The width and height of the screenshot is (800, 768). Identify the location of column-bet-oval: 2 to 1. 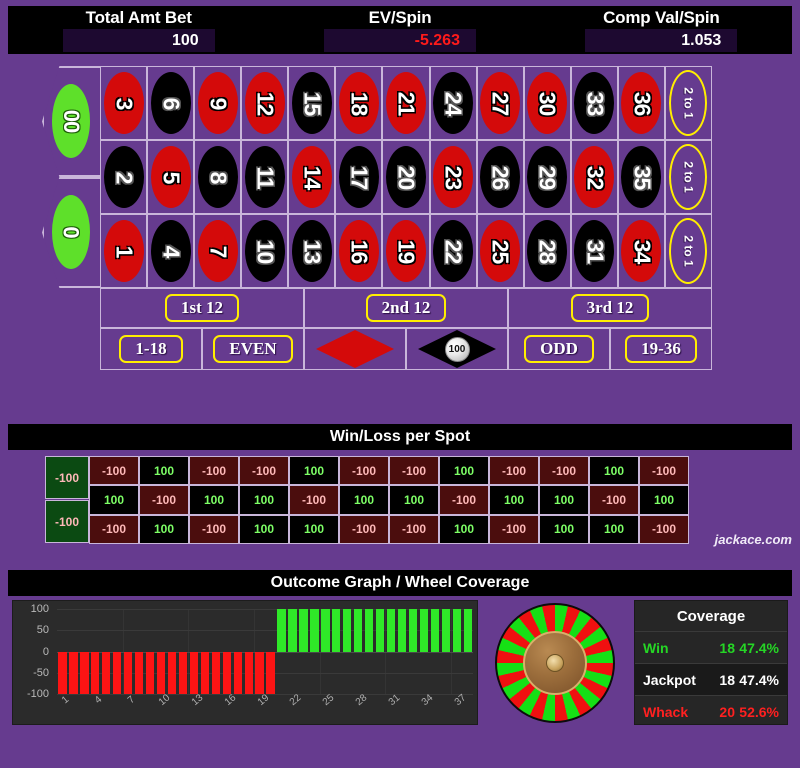
(688, 177).